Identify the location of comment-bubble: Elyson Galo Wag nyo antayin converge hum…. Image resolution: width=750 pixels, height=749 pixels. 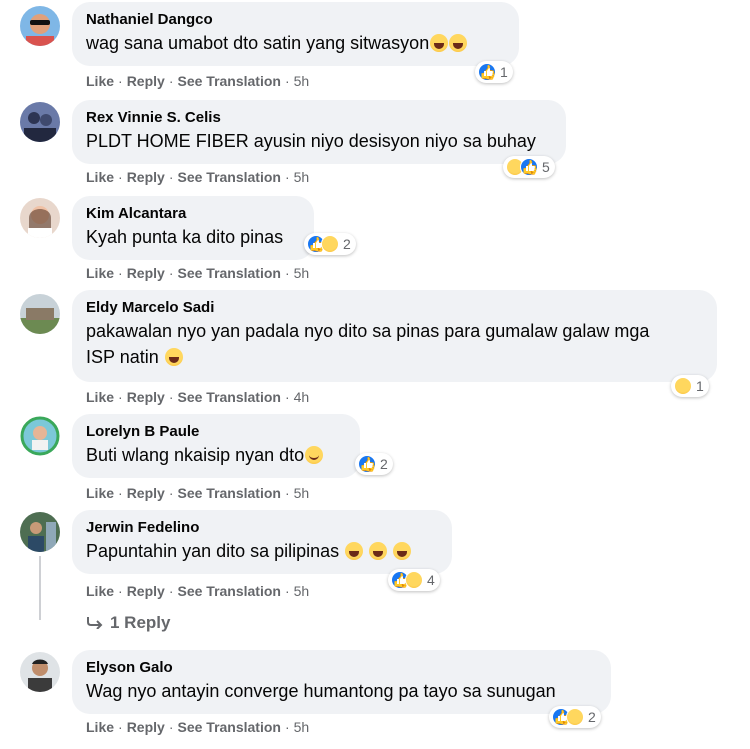
(341, 682).